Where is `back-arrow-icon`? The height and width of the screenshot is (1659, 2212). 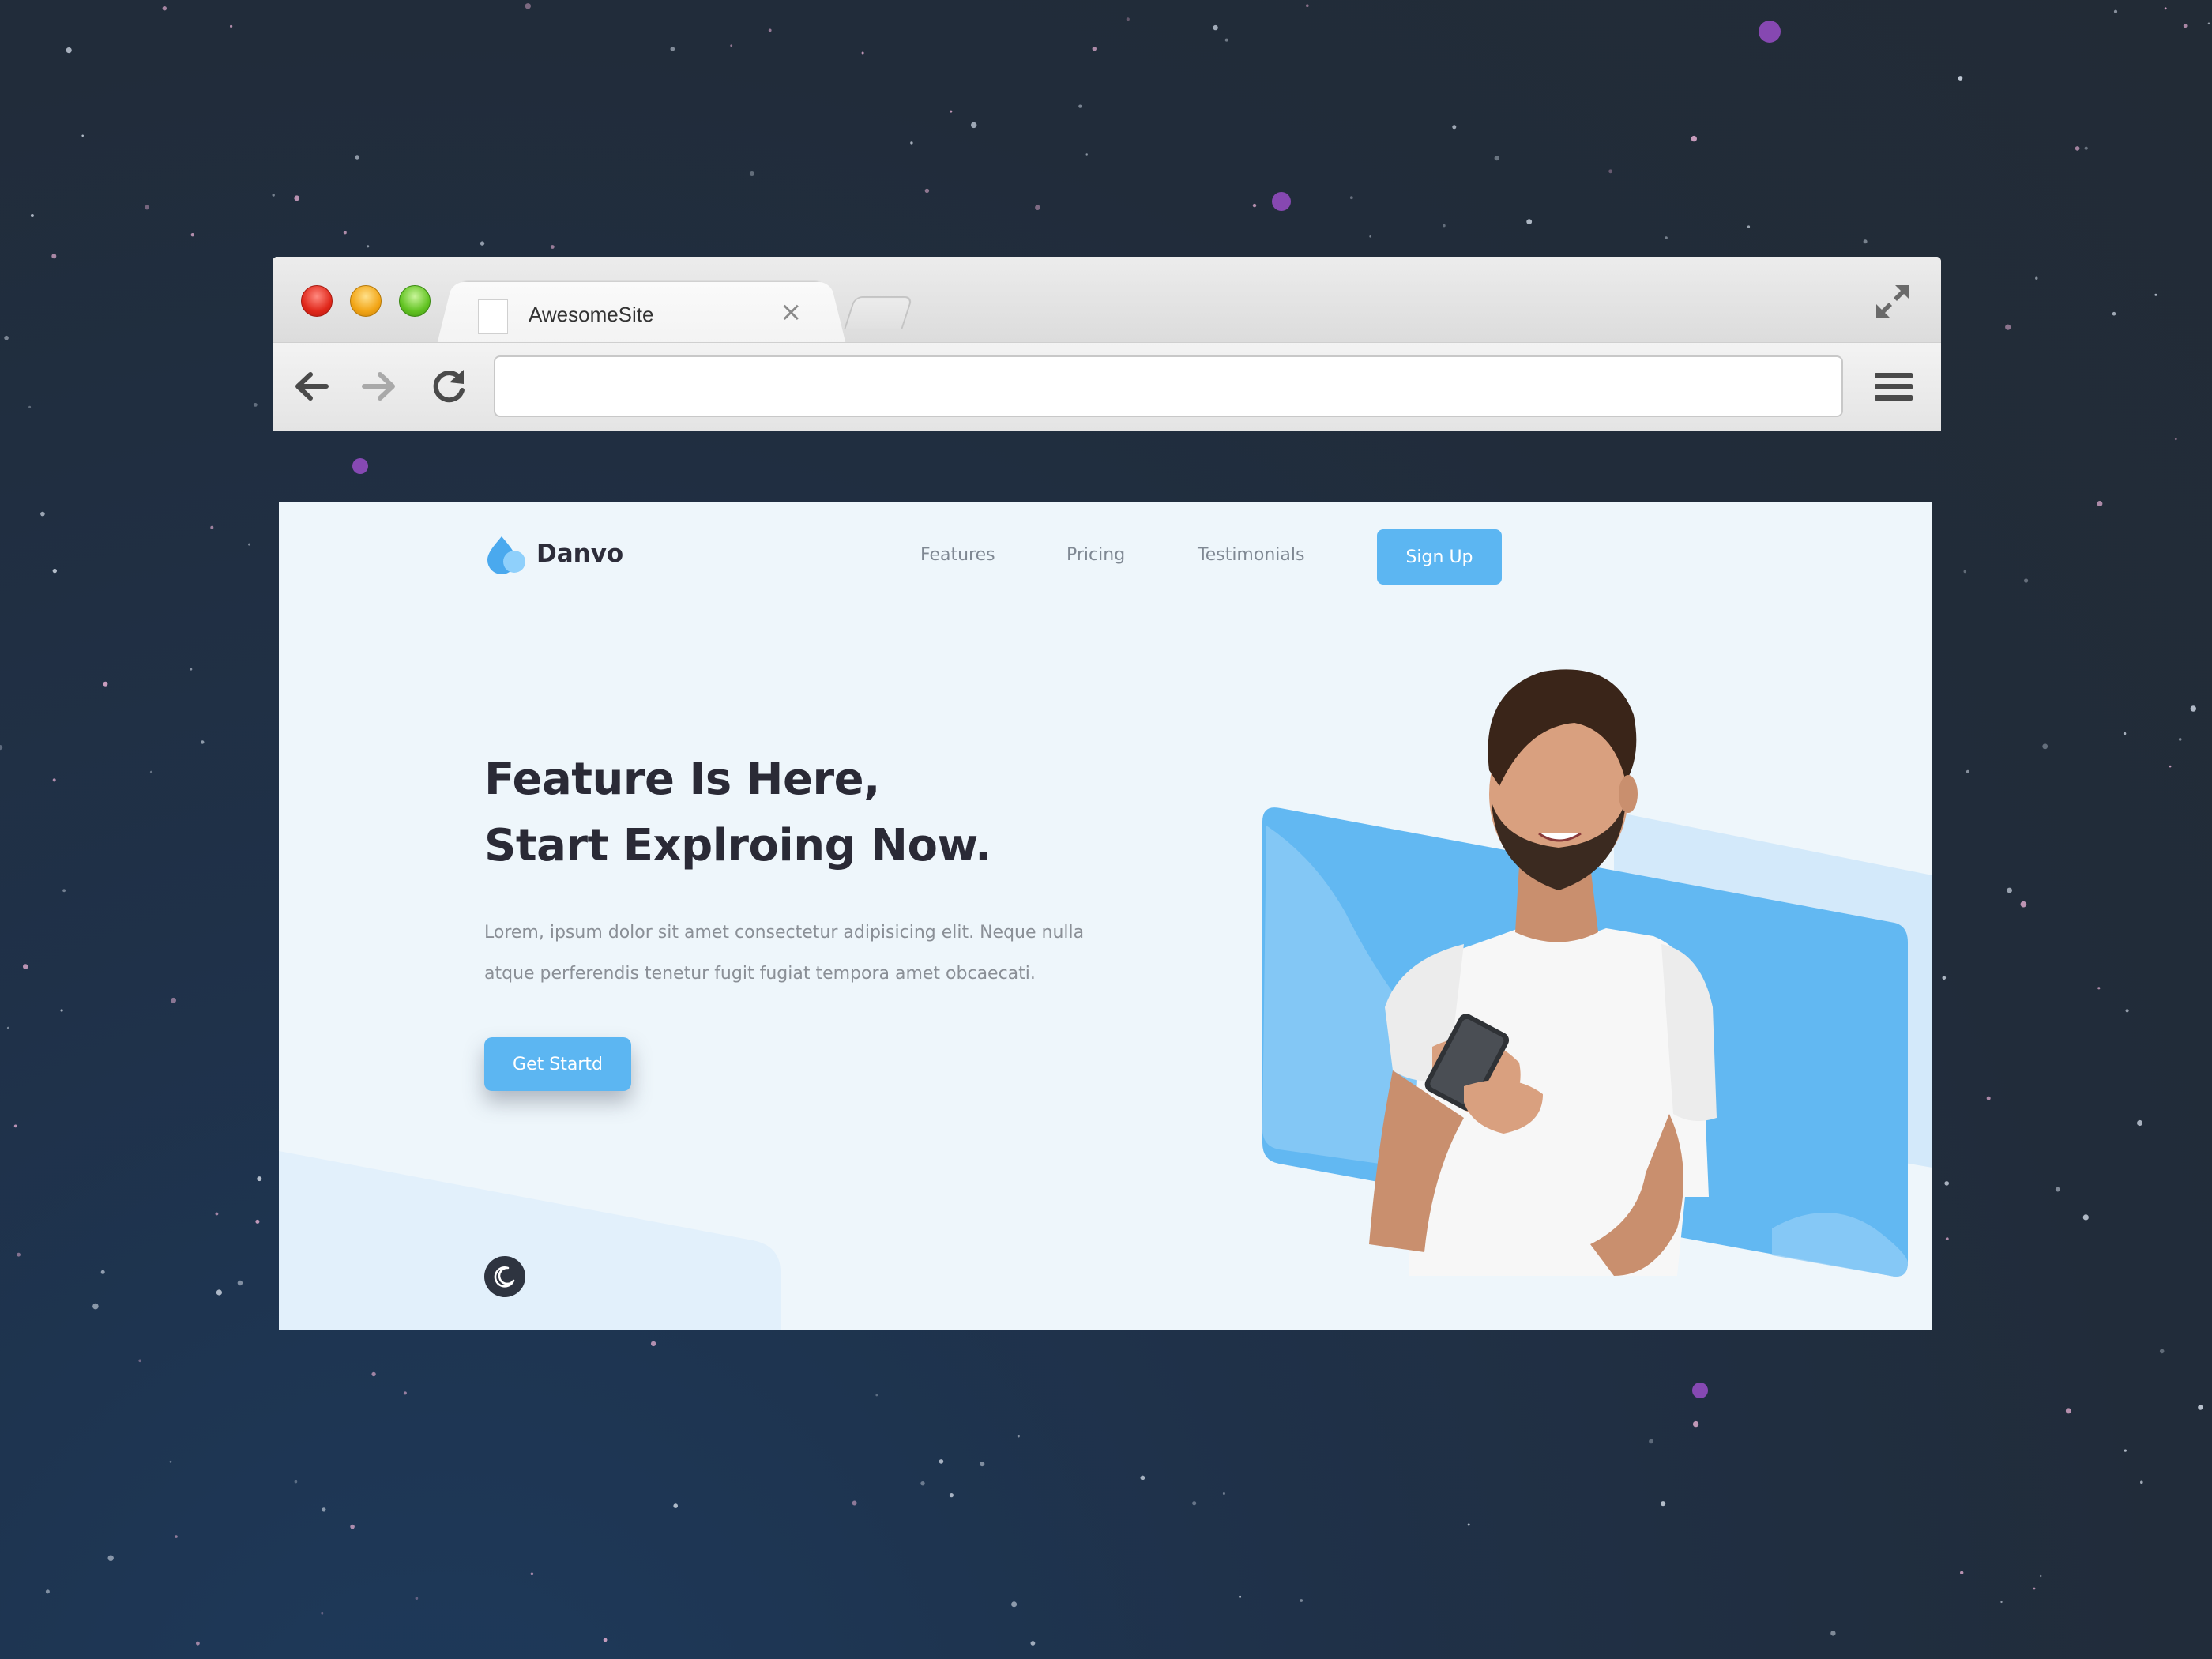
back-arrow-icon is located at coordinates (311, 387).